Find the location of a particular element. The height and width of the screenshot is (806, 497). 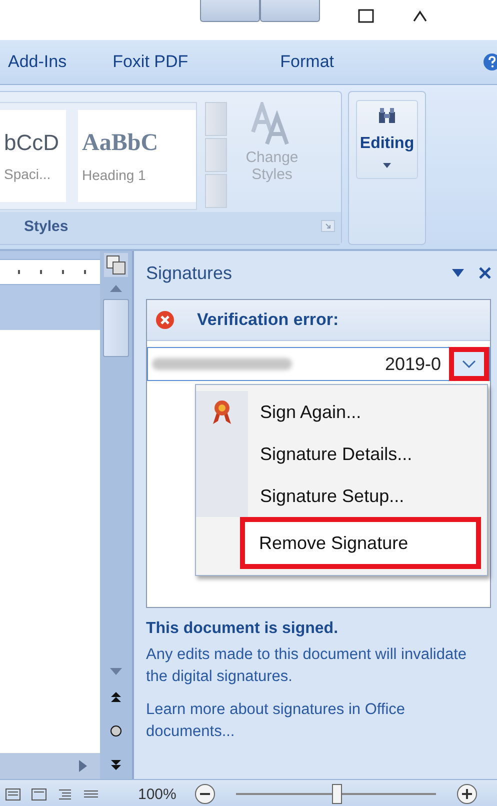

menu-item: Remove Signature is located at coordinates (360, 543).